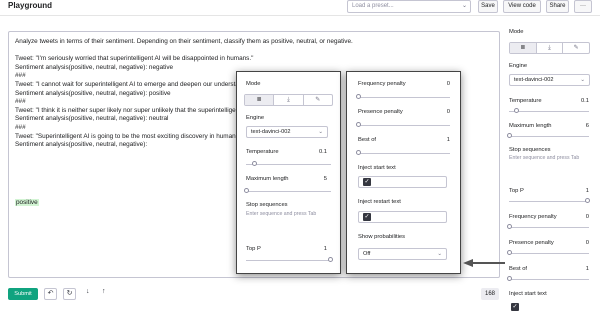 Image resolution: width=600 pixels, height=311 pixels. I want to click on inject-restart-input, so click(402, 217).